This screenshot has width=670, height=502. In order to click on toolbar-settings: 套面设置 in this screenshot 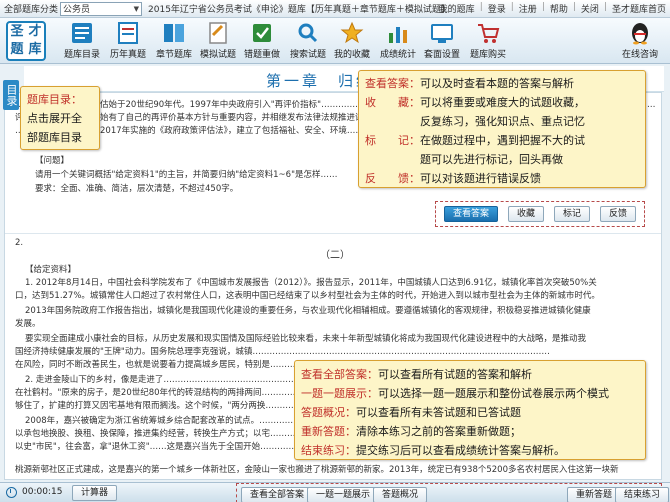, I will do `click(442, 42)`.